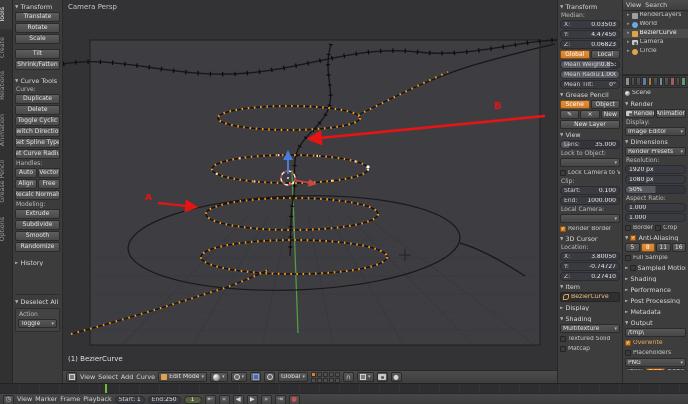 The width and height of the screenshot is (688, 404). What do you see at coordinates (676, 369) in the screenshot?
I see `color-rgba-button: RGBA` at bounding box center [676, 369].